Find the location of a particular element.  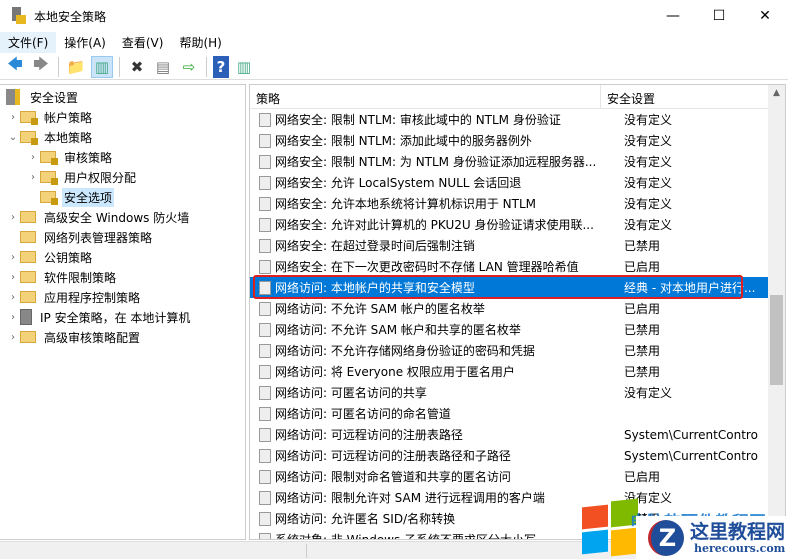

table-row: 网络访问: 不允许存储网络身份验证的密码和凭据 已禁用 is located at coordinates (517, 350).